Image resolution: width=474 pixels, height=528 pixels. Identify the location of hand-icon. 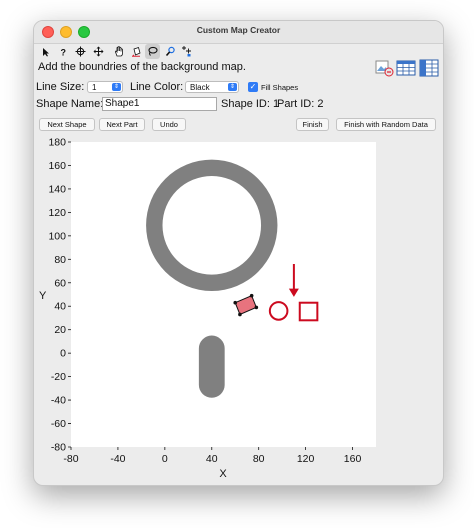
(119, 51).